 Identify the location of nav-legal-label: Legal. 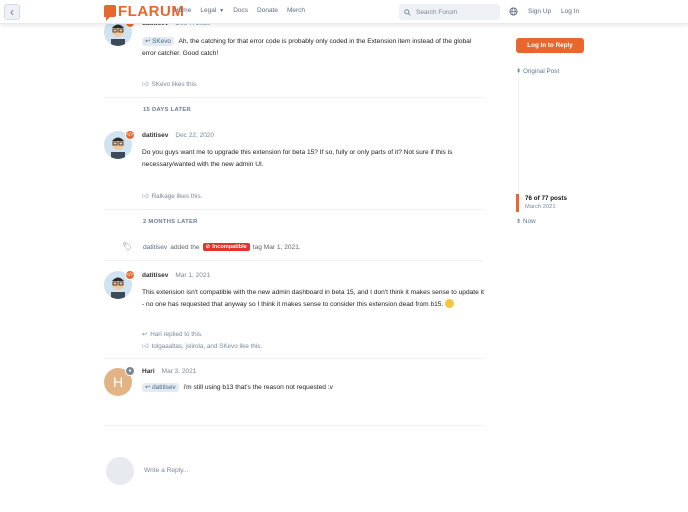
(208, 10).